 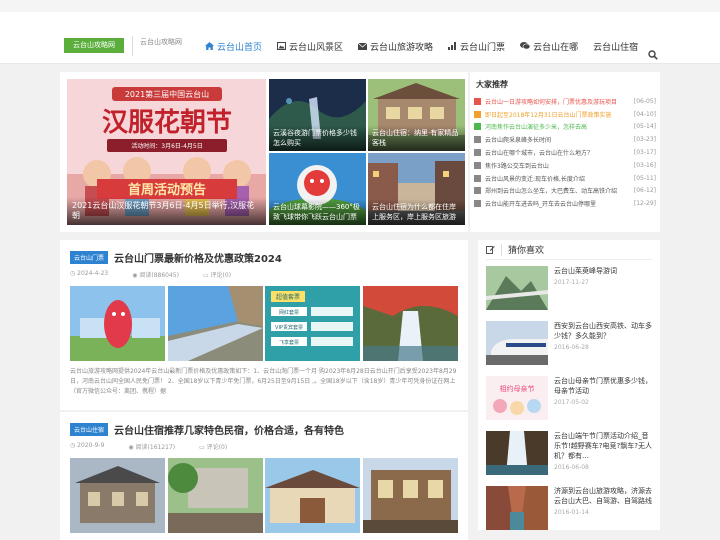 What do you see at coordinates (316, 47) in the screenshot?
I see `nav-label: 云台山风景区` at bounding box center [316, 47].